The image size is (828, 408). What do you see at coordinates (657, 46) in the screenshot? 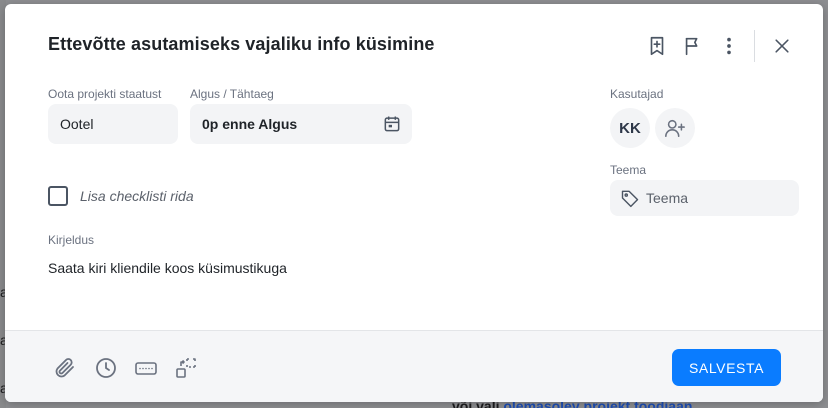
I see `bookmark-plus-icon` at bounding box center [657, 46].